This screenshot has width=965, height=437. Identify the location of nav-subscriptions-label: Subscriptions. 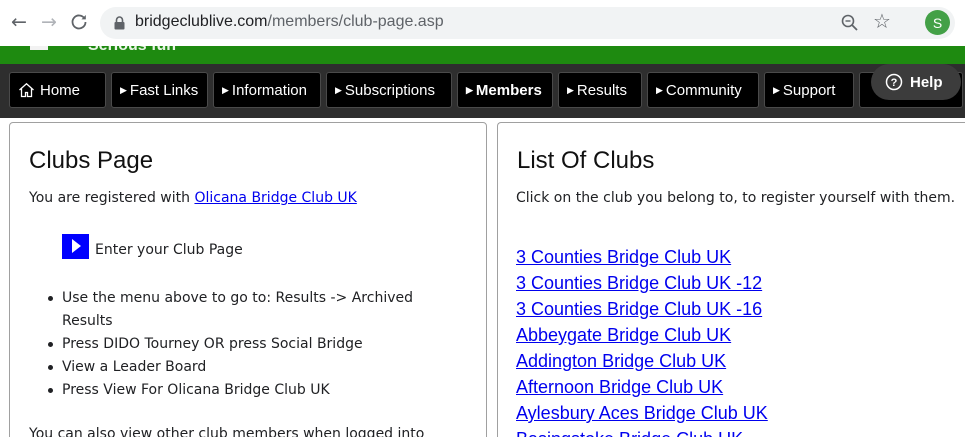
(389, 90).